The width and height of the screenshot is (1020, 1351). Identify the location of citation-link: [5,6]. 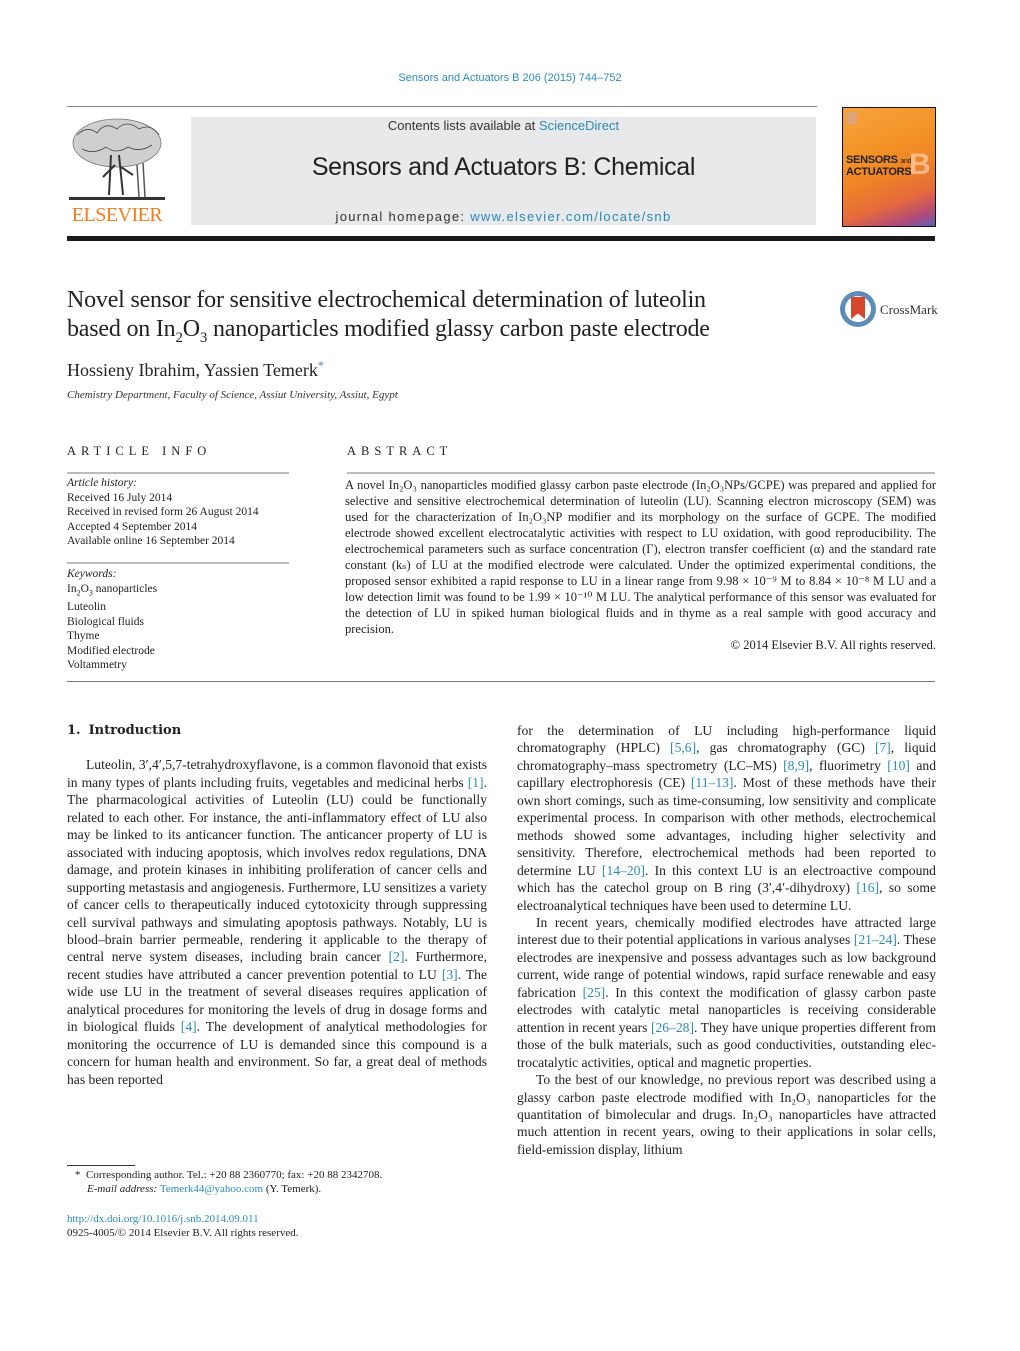
(683, 747).